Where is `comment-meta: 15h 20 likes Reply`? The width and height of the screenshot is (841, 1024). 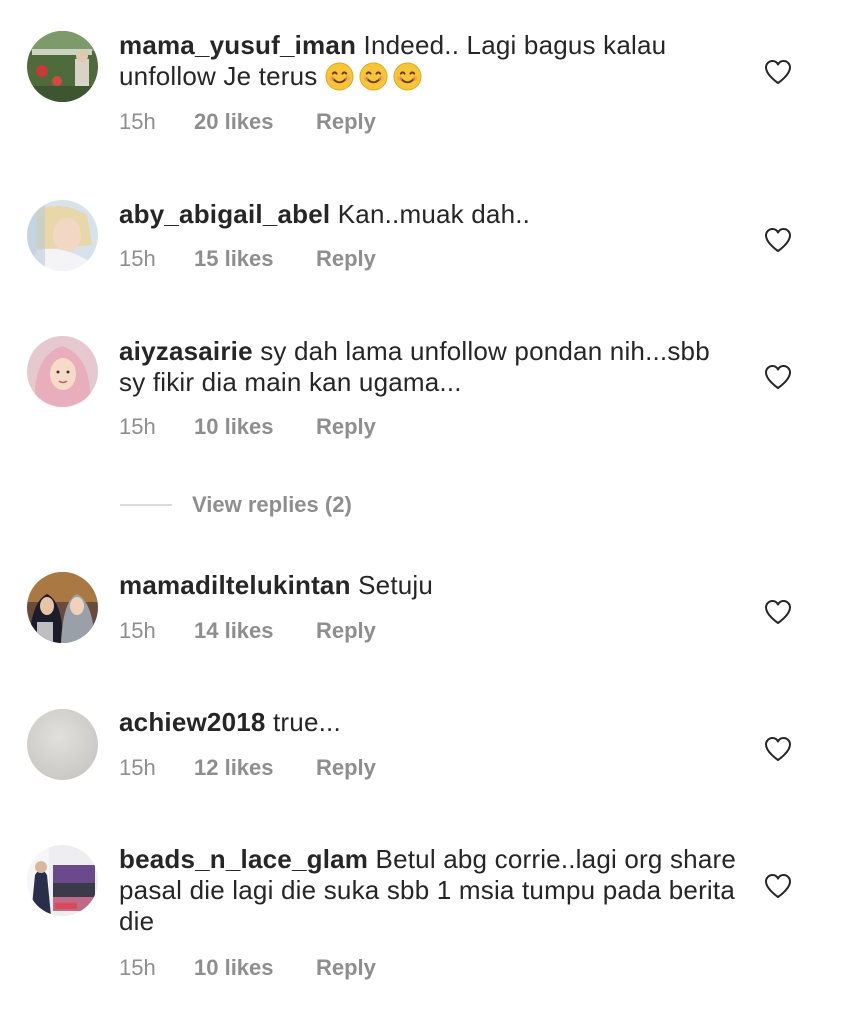
comment-meta: 15h 20 likes Reply is located at coordinates (247, 122).